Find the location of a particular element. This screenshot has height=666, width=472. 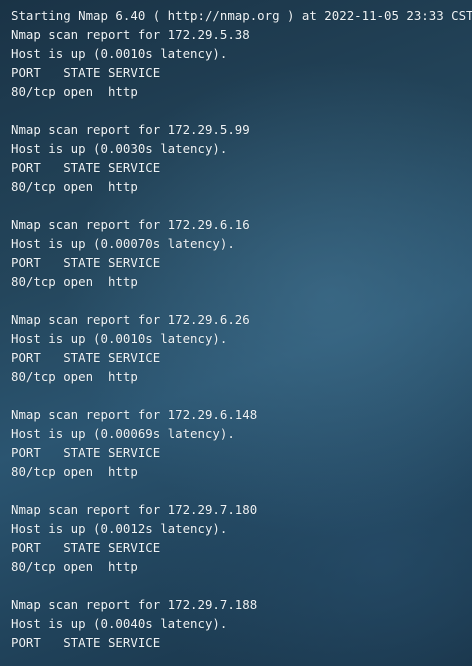

terminal-line: Nmap scan report for 172.29.6.148 is located at coordinates (134, 414).